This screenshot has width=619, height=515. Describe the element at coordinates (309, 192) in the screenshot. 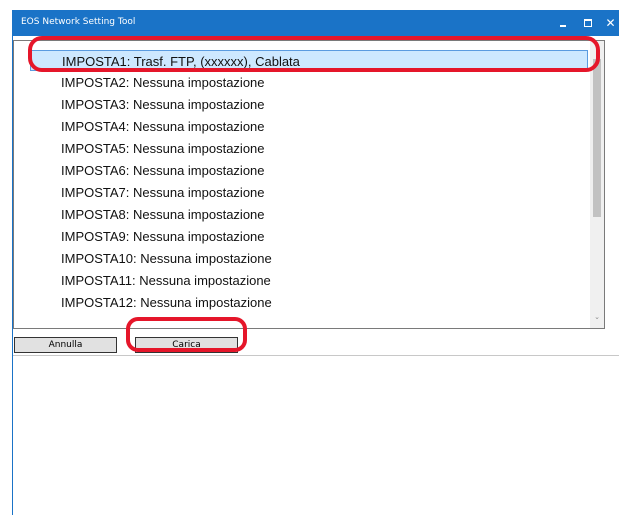

I see `list-item: IMPOSTA7: Nessuna impostazione` at that location.